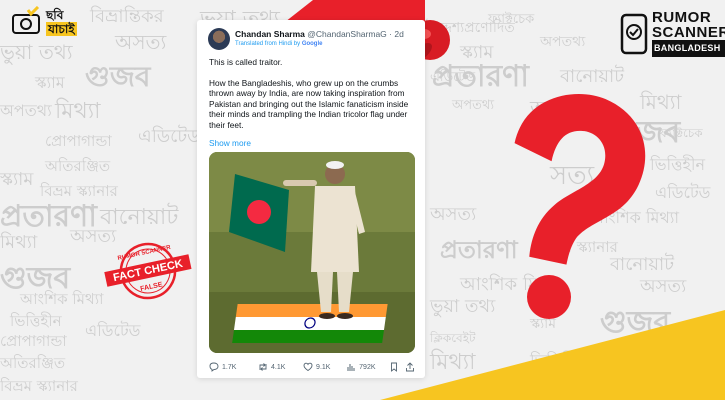 Image resolution: width=725 pixels, height=400 pixels. What do you see at coordinates (263, 367) in the screenshot?
I see `repost-icon` at bounding box center [263, 367].